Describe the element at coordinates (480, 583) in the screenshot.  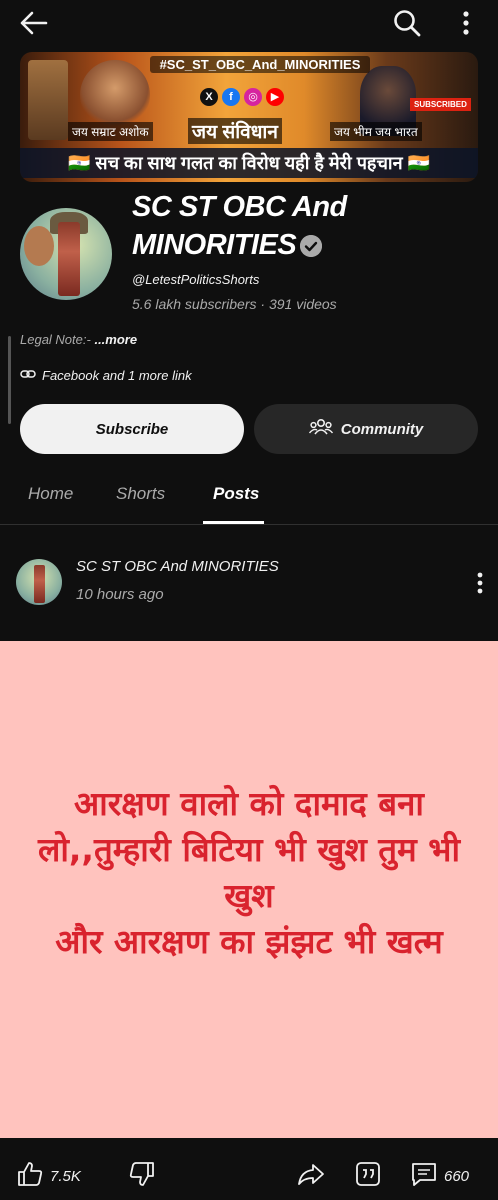
I see `post-more-options-icon` at that location.